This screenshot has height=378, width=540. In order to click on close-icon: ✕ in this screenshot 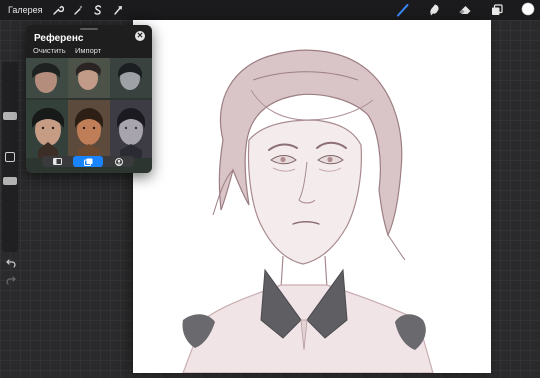, I will do `click(140, 36)`.